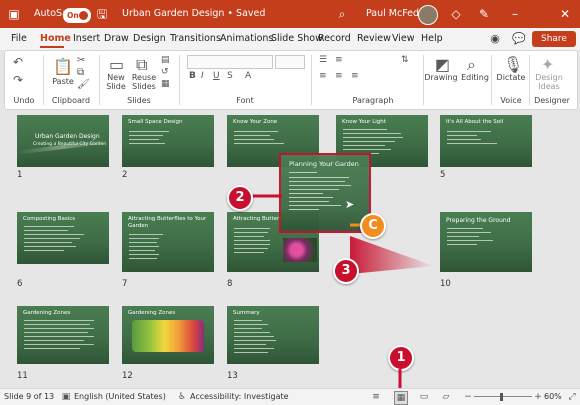  What do you see at coordinates (400, 379) in the screenshot?
I see `callout-1-pointer` at bounding box center [400, 379].